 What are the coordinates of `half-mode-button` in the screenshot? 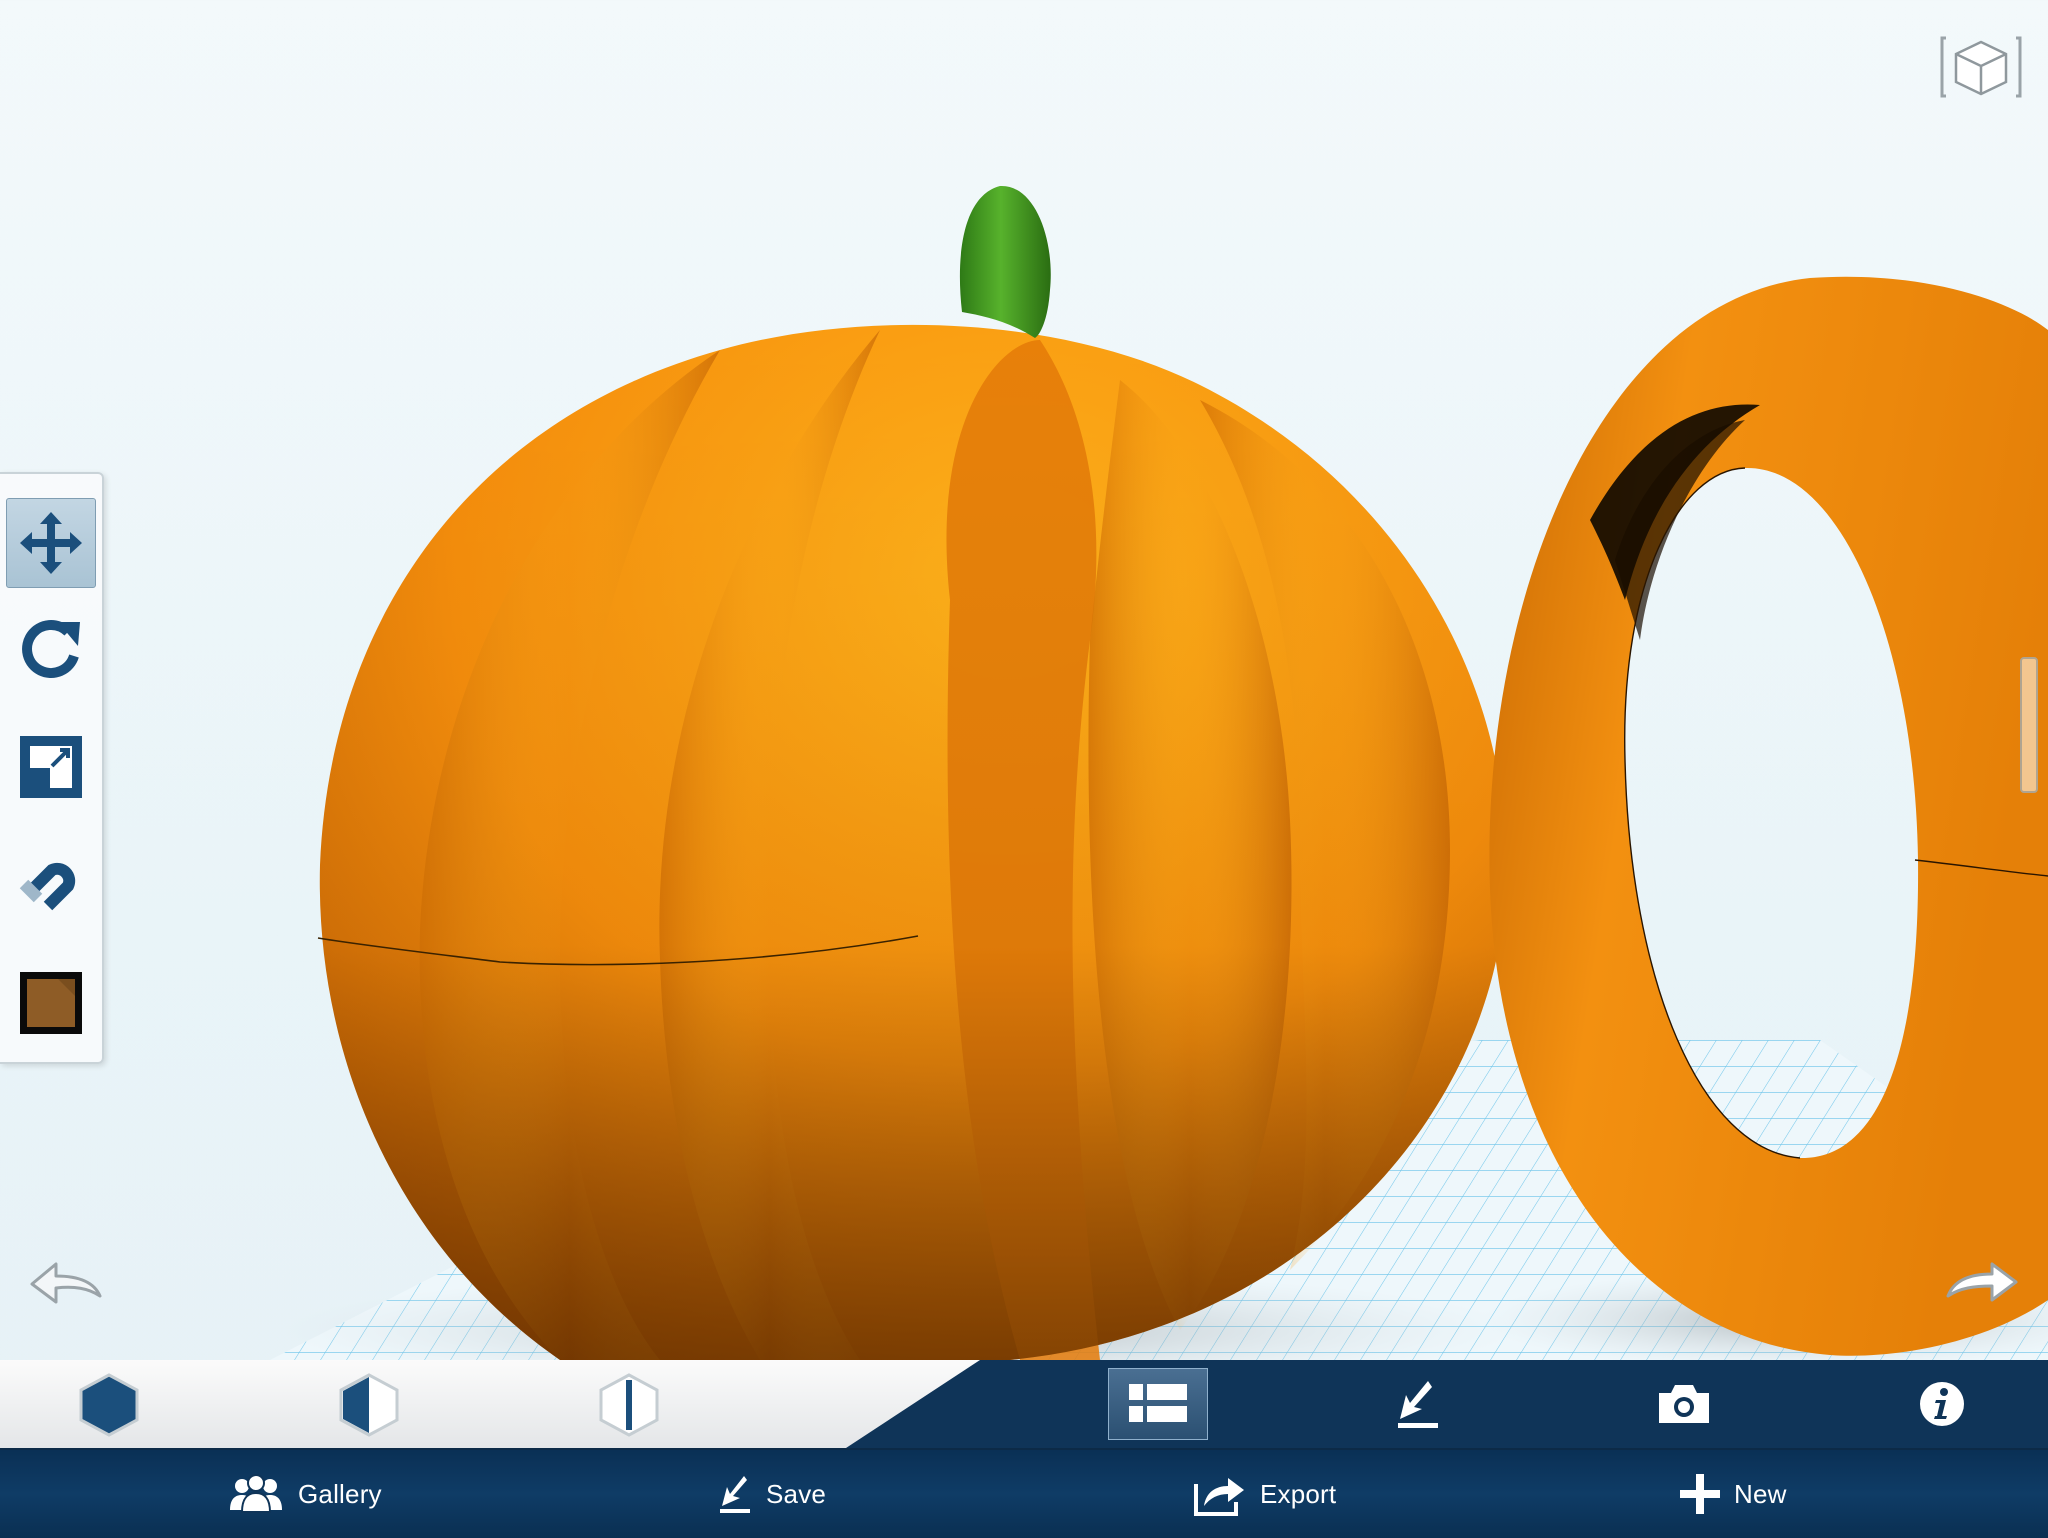 It's located at (369, 1405).